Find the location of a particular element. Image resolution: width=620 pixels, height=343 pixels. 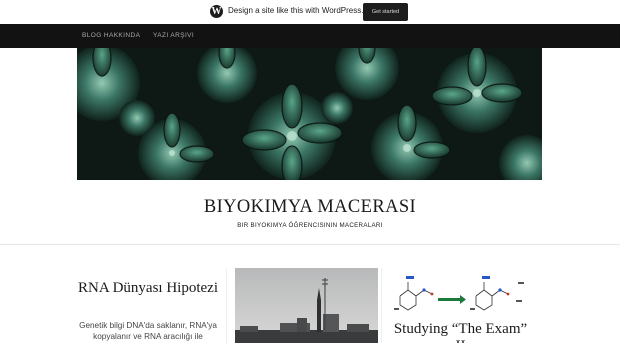

site-title: Biyokimya Macerası is located at coordinates (310, 207).